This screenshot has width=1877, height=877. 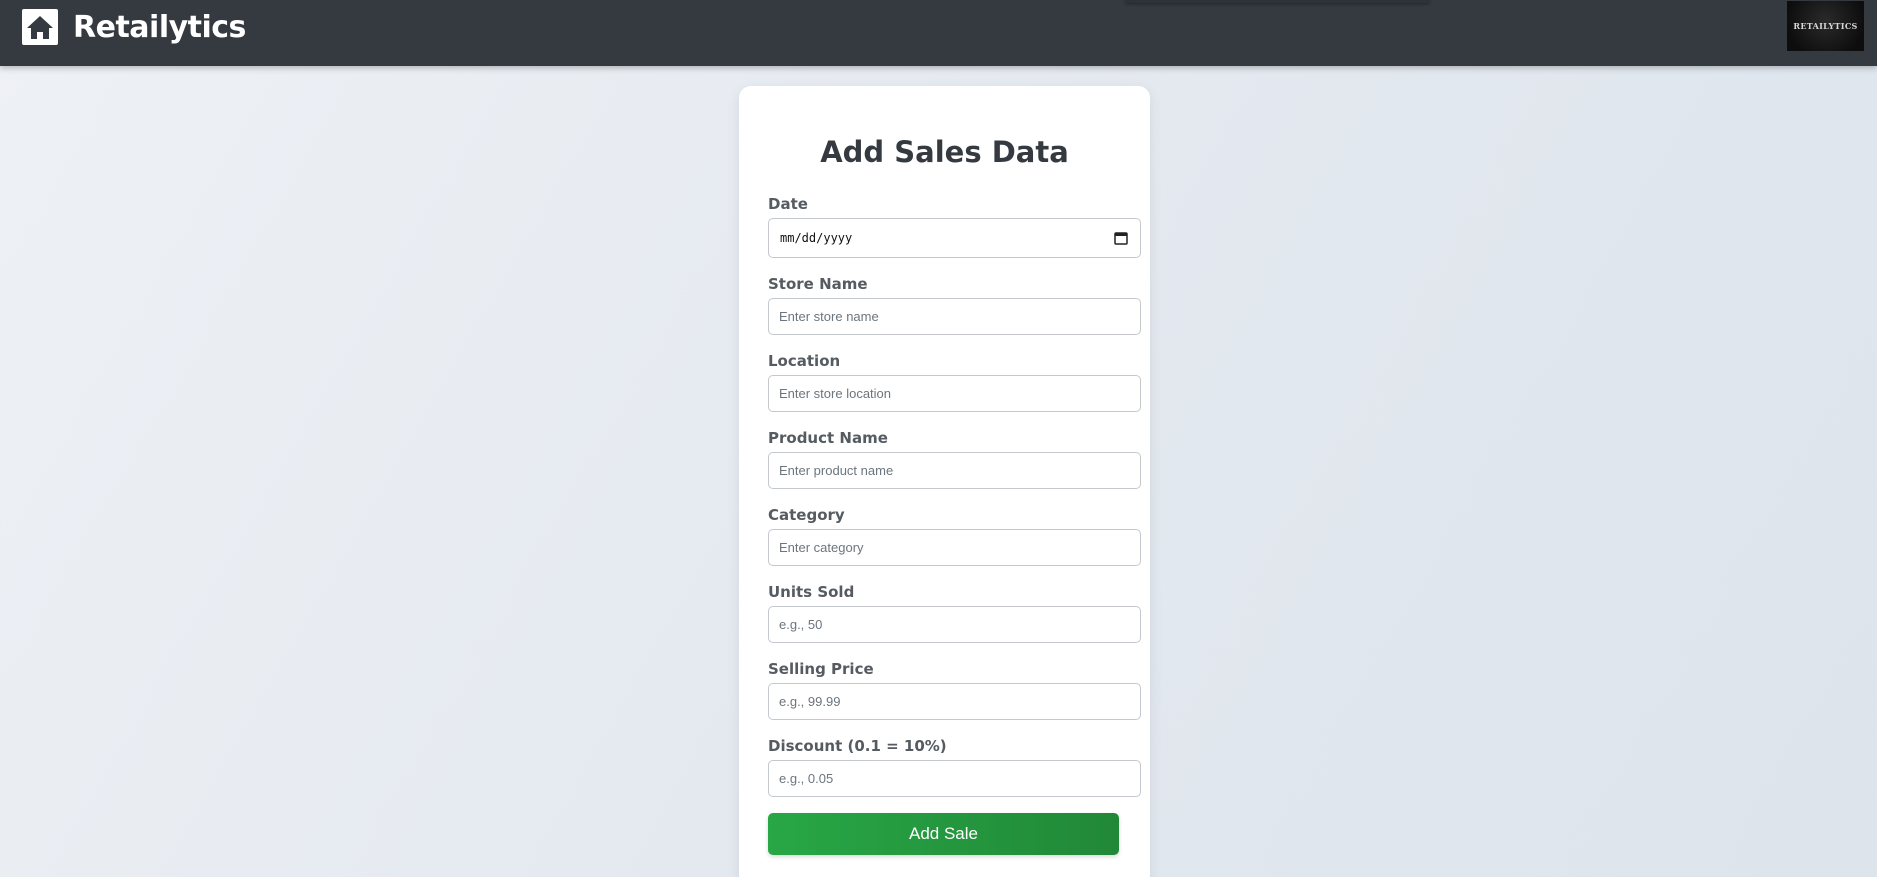 I want to click on category-label: Category, so click(x=806, y=515).